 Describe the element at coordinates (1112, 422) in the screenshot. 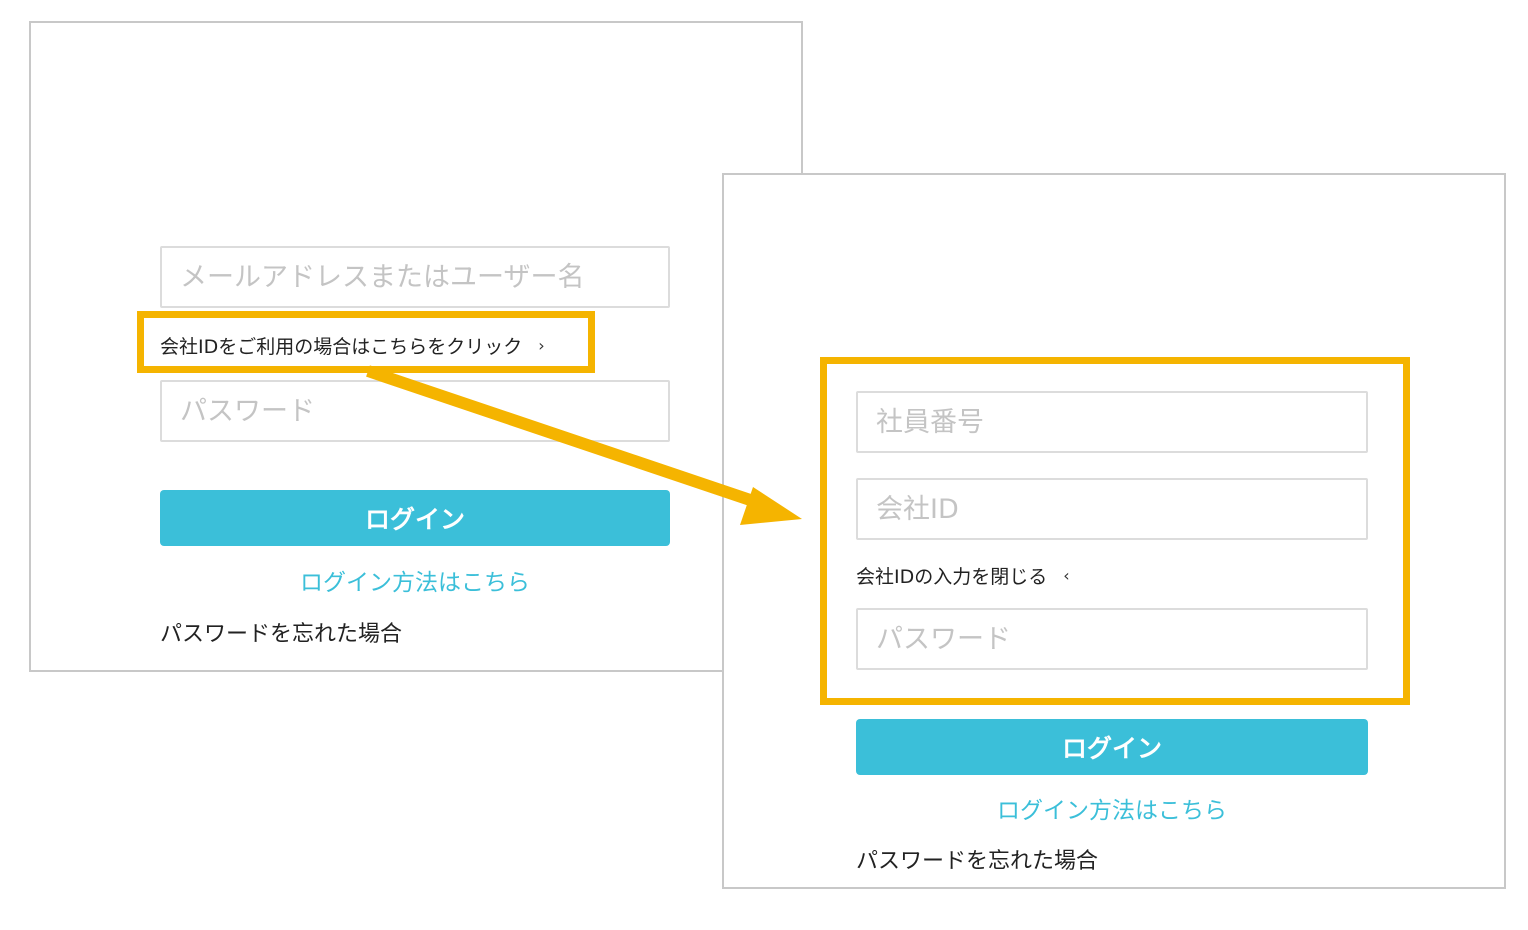

I see `employee-number-input` at that location.